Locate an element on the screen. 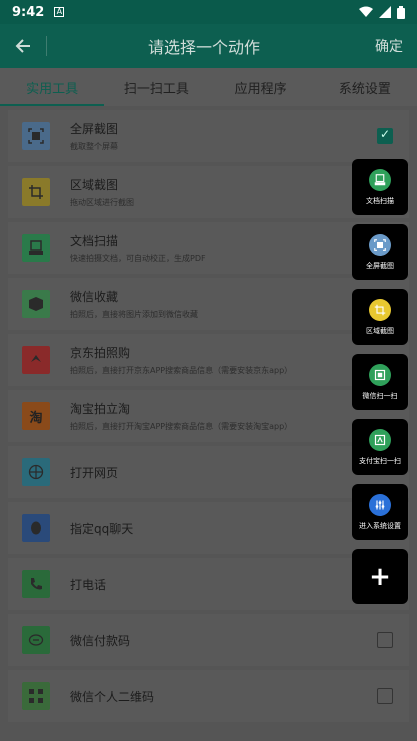 This screenshot has width=417, height=741. quick-action-label: 进入系统设置 is located at coordinates (380, 525).